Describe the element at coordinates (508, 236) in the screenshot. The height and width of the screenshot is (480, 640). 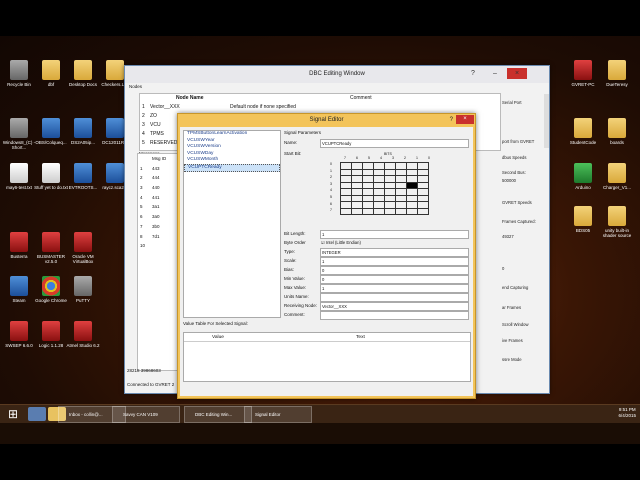
I see `right-panel-item: 49327` at that location.